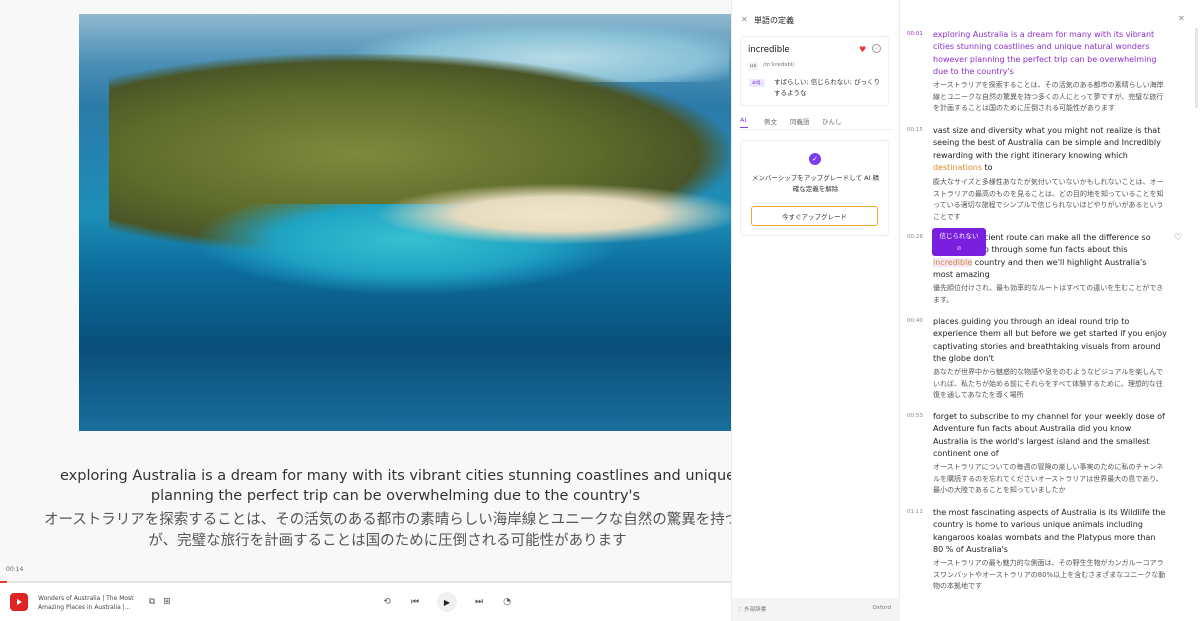 The width and height of the screenshot is (1200, 621). I want to click on word-translation-popup: 信じられない ⊘, so click(959, 242).